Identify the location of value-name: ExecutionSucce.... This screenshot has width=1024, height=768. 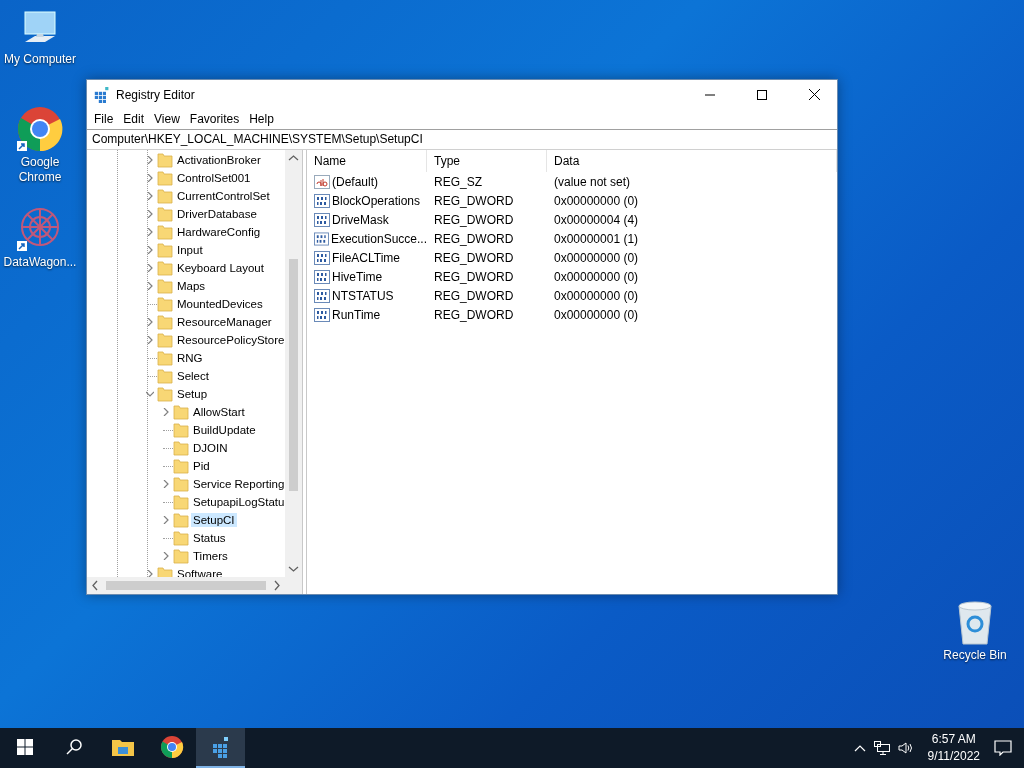
(378, 238).